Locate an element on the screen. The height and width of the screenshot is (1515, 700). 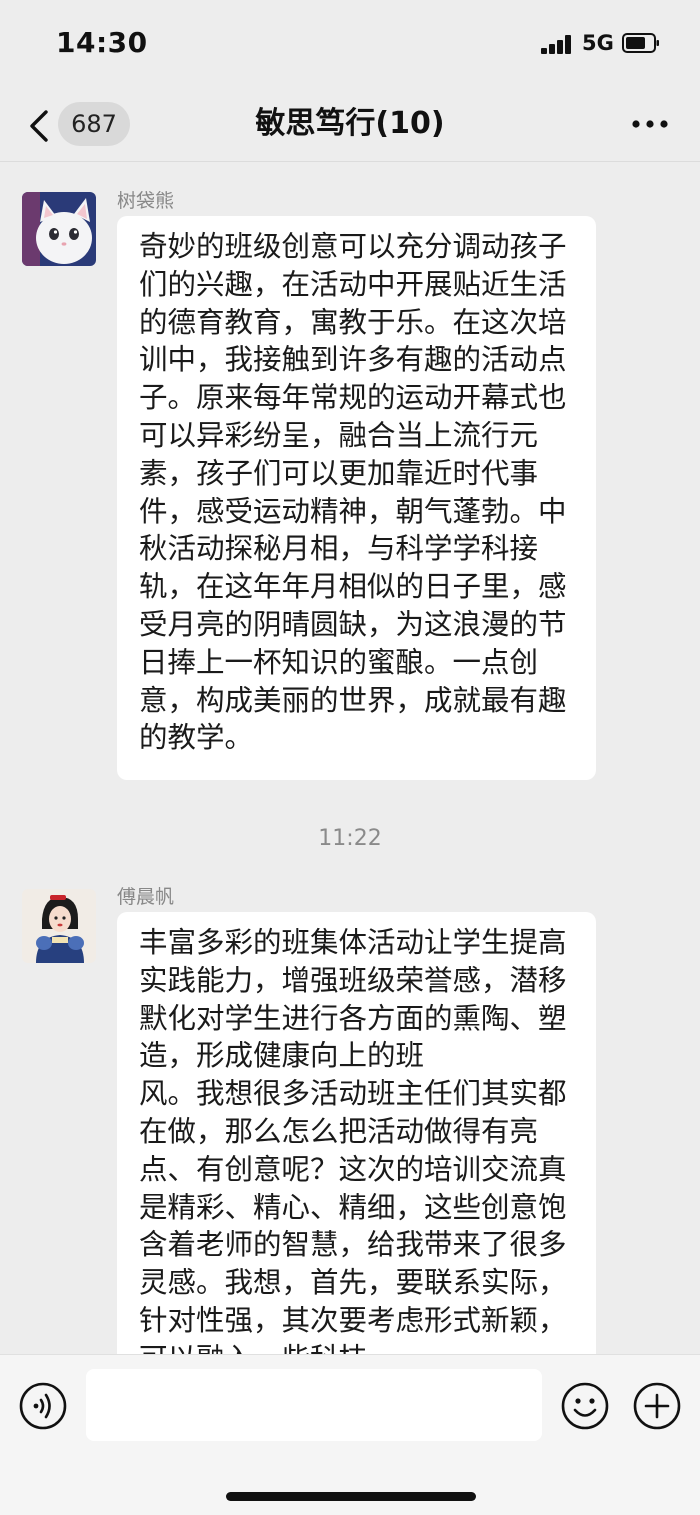
voice-input-icon is located at coordinates (43, 1406).